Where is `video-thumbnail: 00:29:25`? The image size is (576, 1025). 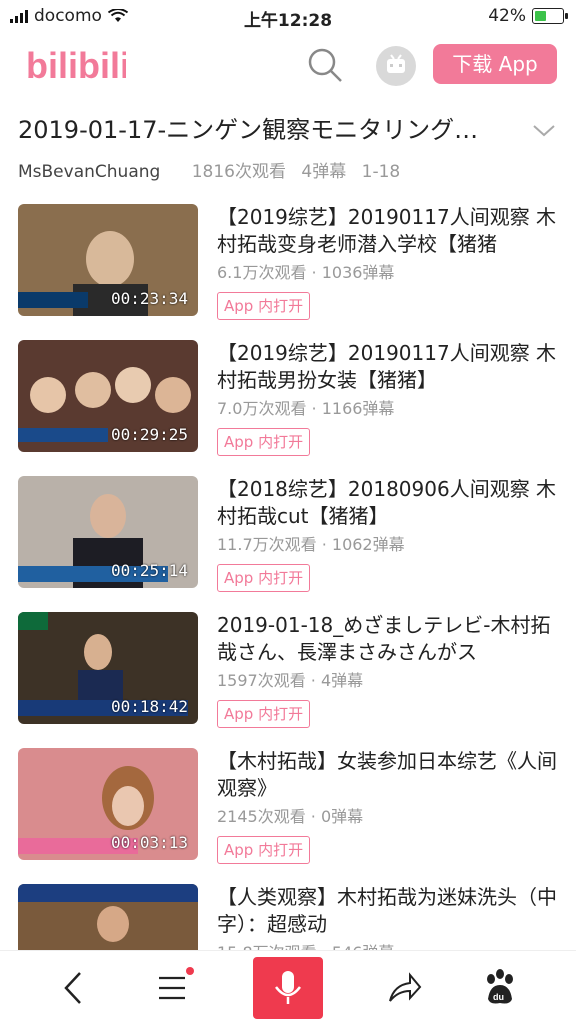 video-thumbnail: 00:29:25 is located at coordinates (108, 396).